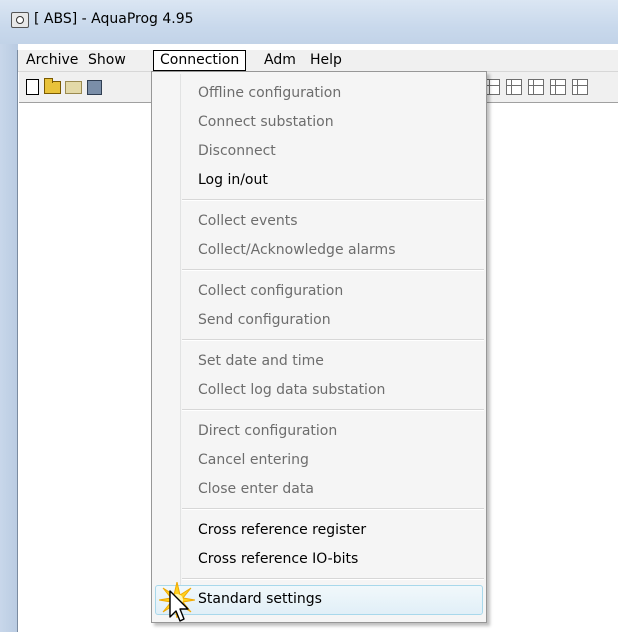 This screenshot has width=618, height=632. What do you see at coordinates (264, 320) in the screenshot?
I see `menu-send-configuration: Send configuration` at bounding box center [264, 320].